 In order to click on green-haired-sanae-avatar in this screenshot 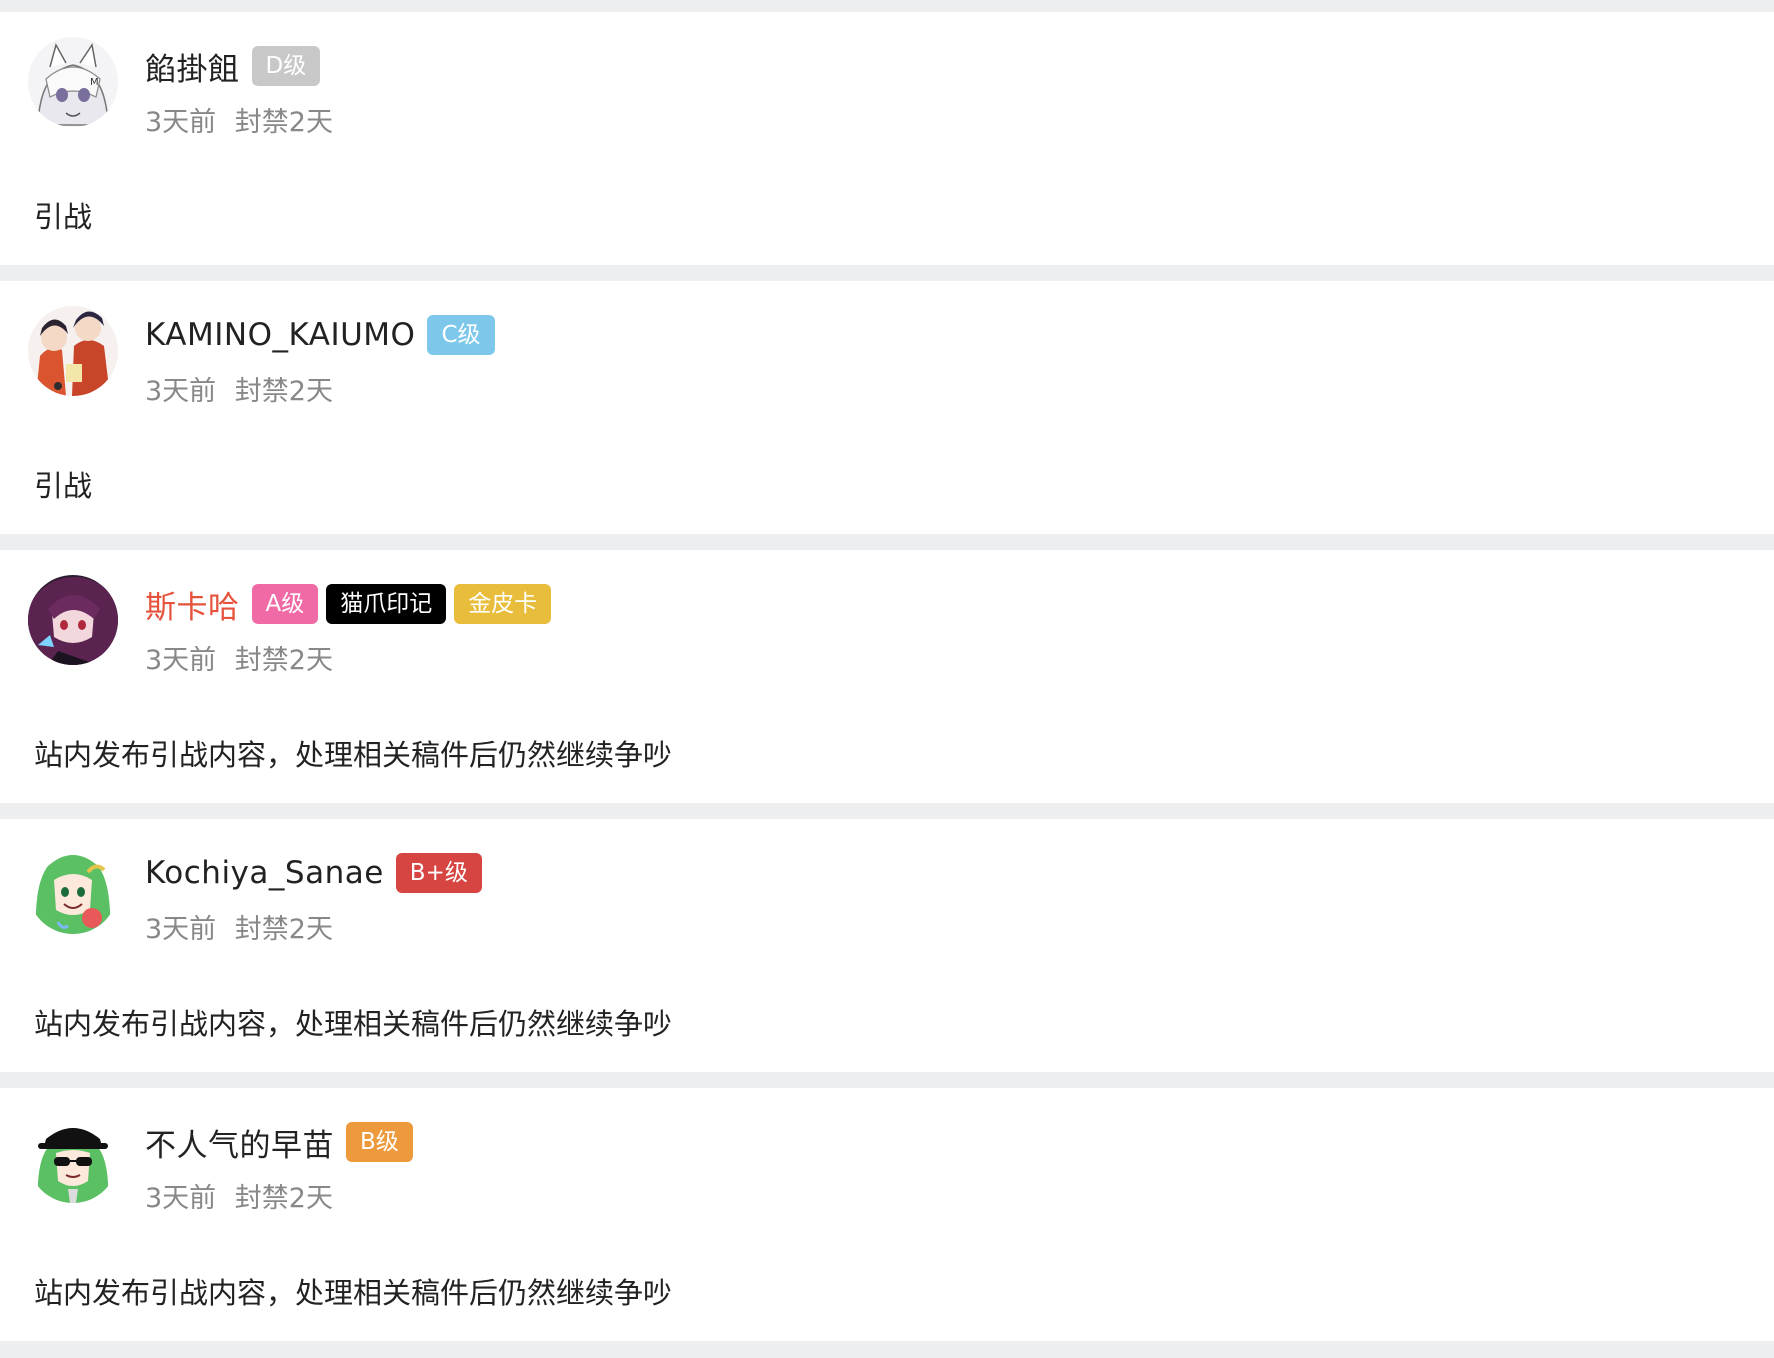, I will do `click(73, 889)`.